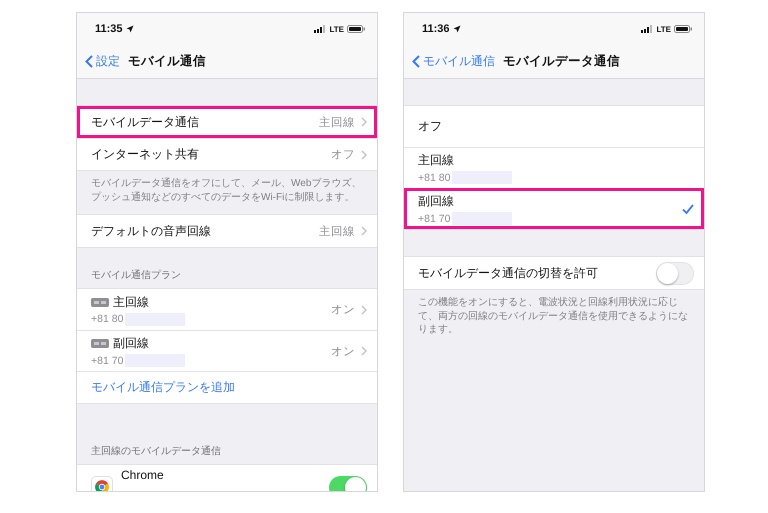 The image size is (768, 513). What do you see at coordinates (453, 61) in the screenshot?
I see `back-button: モバイル通信` at bounding box center [453, 61].